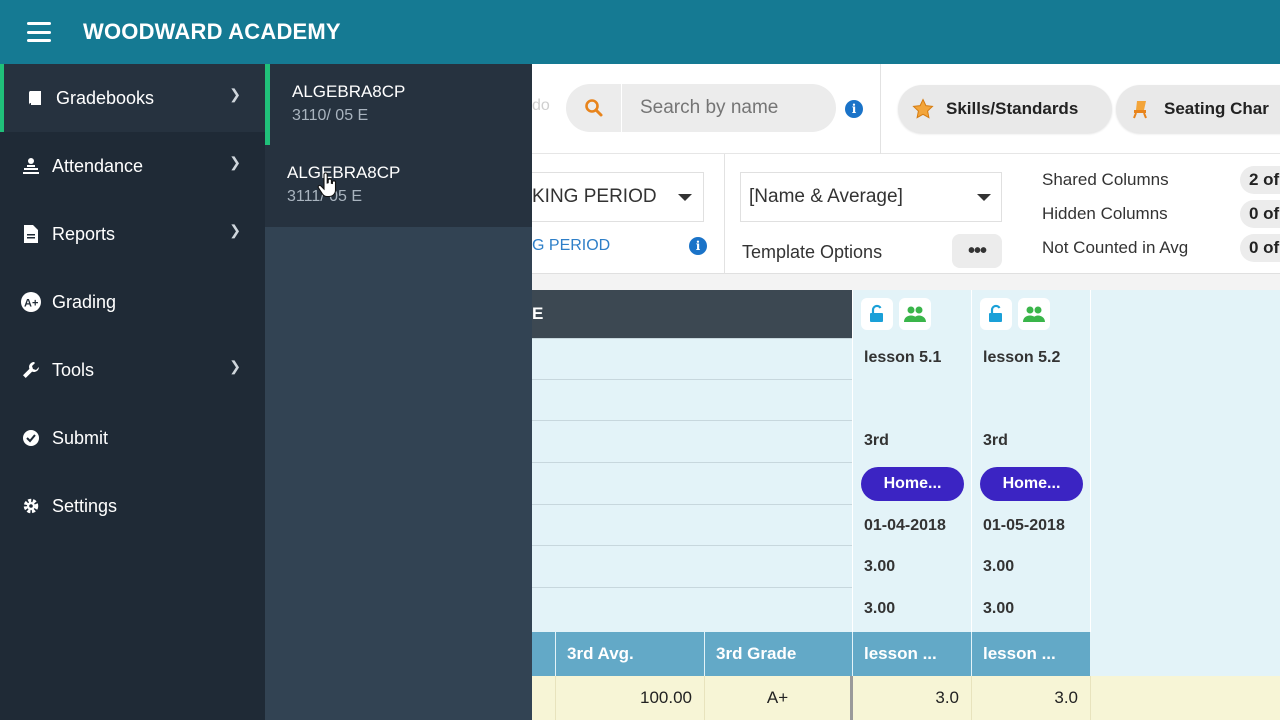 The height and width of the screenshot is (720, 1280). What do you see at coordinates (1198, 109) in the screenshot?
I see `seating-chart-button: Seating Char` at bounding box center [1198, 109].